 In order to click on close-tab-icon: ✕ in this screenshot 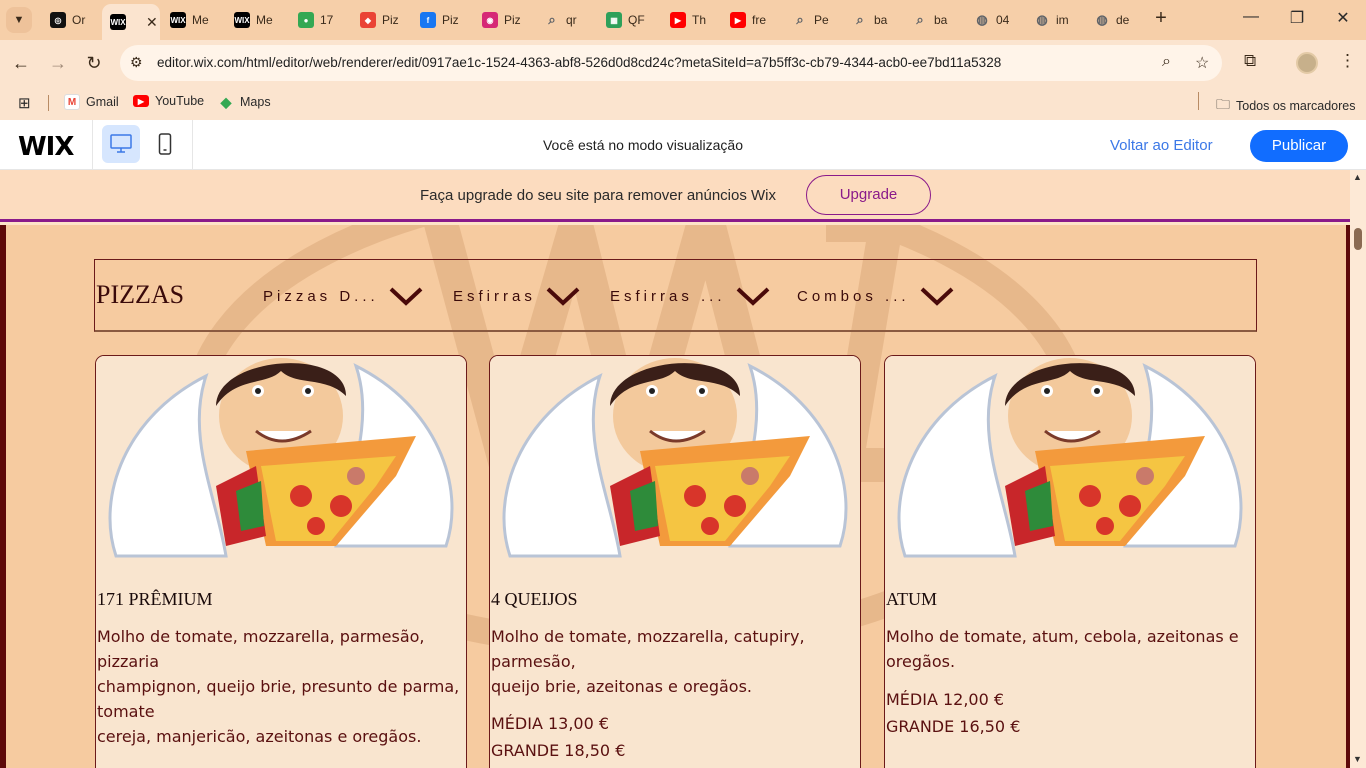, I will do `click(152, 22)`.